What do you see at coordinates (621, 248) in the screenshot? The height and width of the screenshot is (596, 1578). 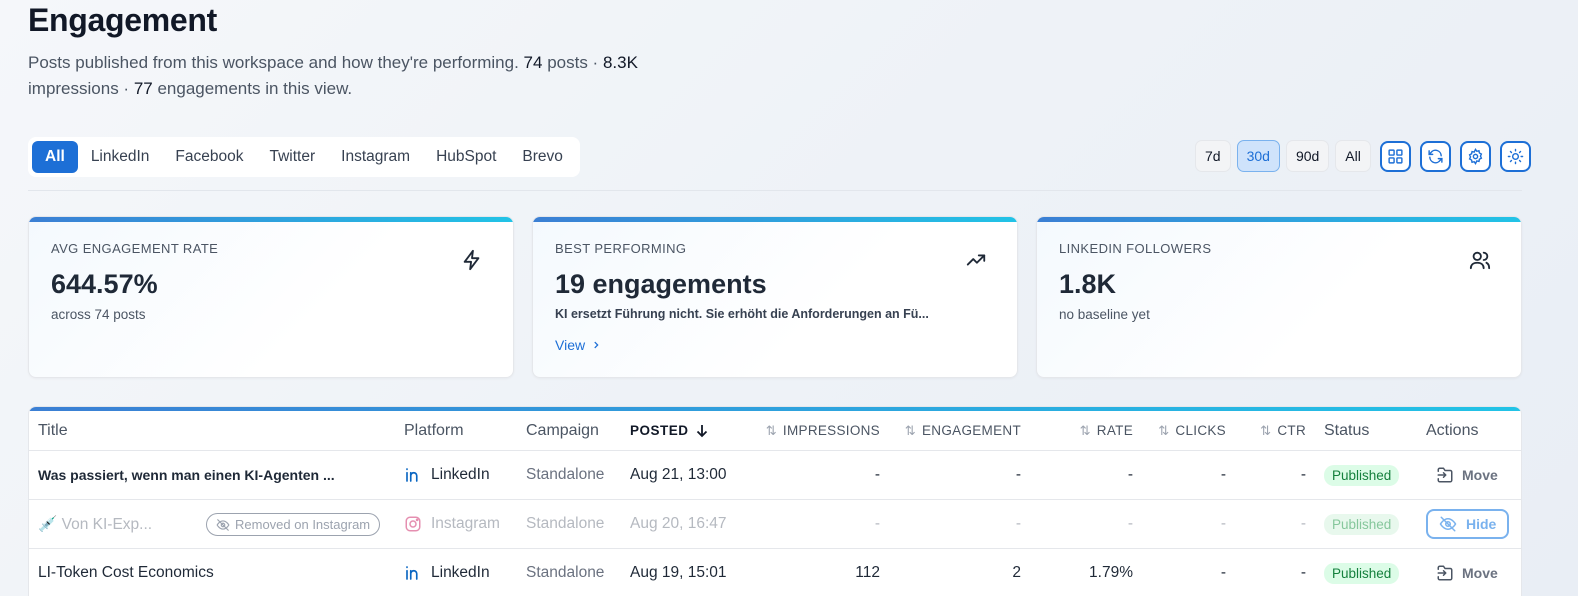 I see `card-label: BEST PERFORMING` at bounding box center [621, 248].